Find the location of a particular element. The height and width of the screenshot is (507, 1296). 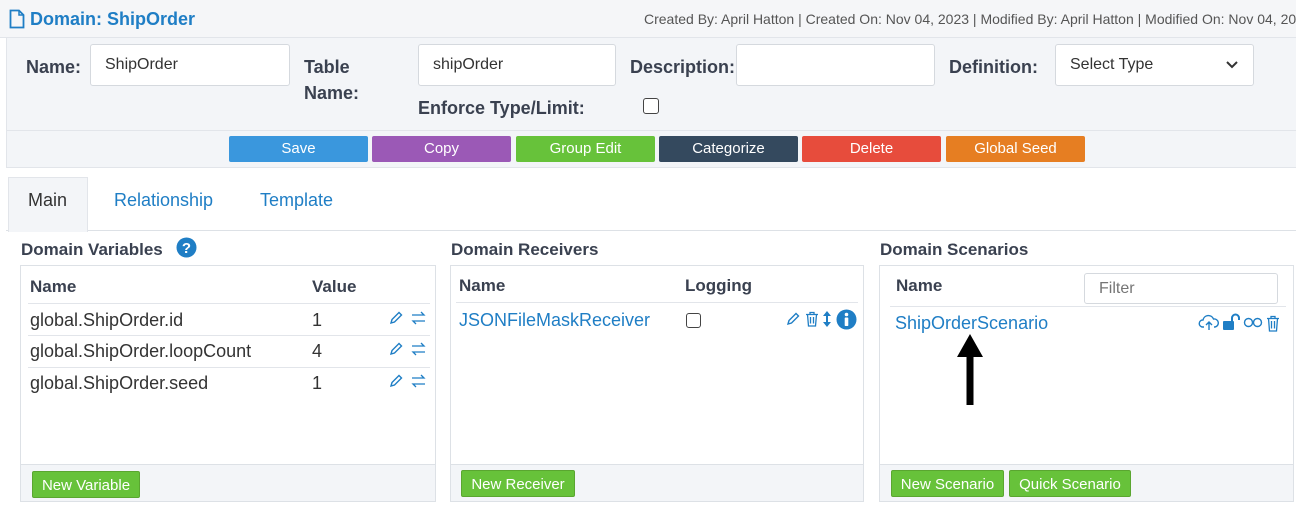

definition-label: Definition: is located at coordinates (993, 67).